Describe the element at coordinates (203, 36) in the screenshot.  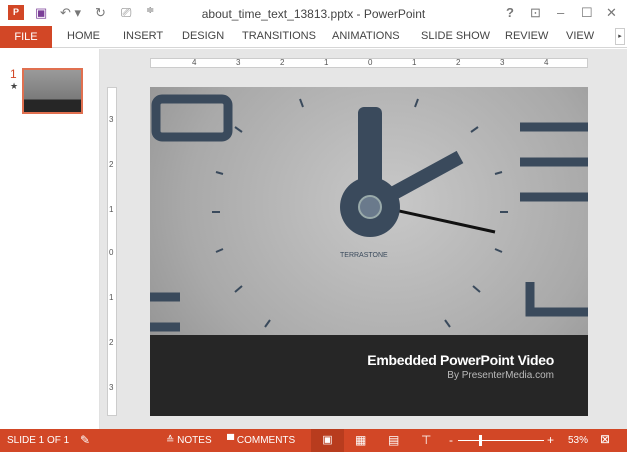
I see `tab-design: DESIGN` at that location.